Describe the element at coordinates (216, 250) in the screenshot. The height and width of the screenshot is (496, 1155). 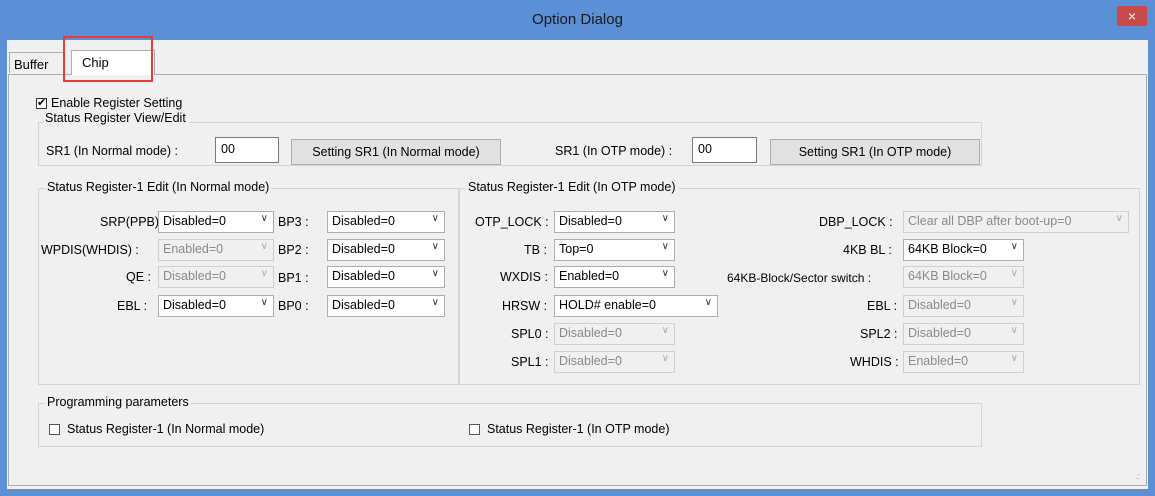
I see `wpdis-select: Enabled=0 ∨` at that location.